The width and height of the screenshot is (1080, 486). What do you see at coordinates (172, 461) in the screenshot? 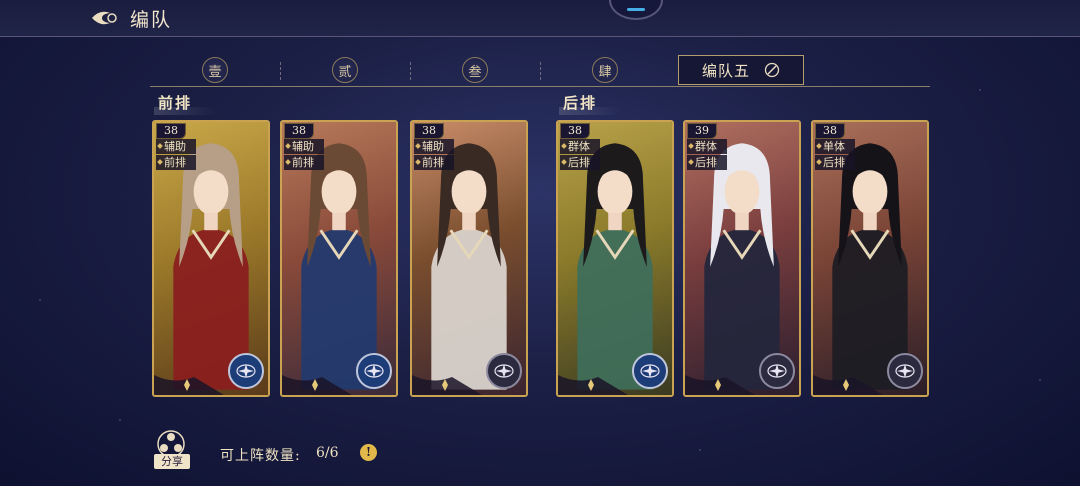
I see `share-label: 分享` at bounding box center [172, 461].